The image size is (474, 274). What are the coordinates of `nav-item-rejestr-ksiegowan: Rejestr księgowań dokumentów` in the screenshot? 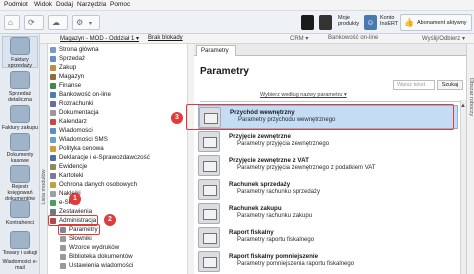 It's located at (20, 183).